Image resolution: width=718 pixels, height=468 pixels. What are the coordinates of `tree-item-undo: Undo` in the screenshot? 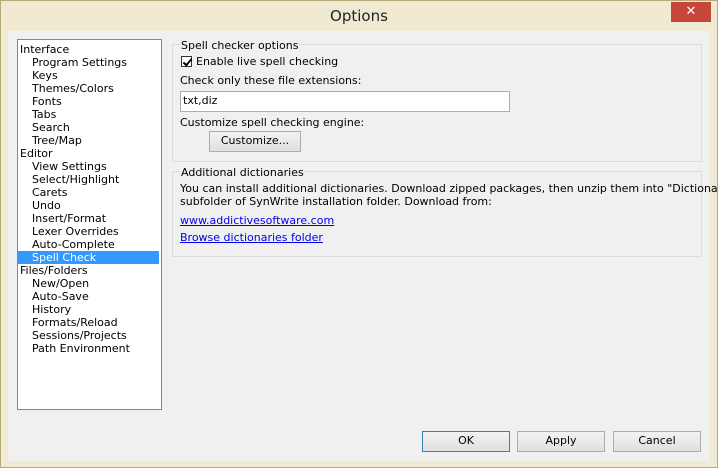 It's located at (40, 205).